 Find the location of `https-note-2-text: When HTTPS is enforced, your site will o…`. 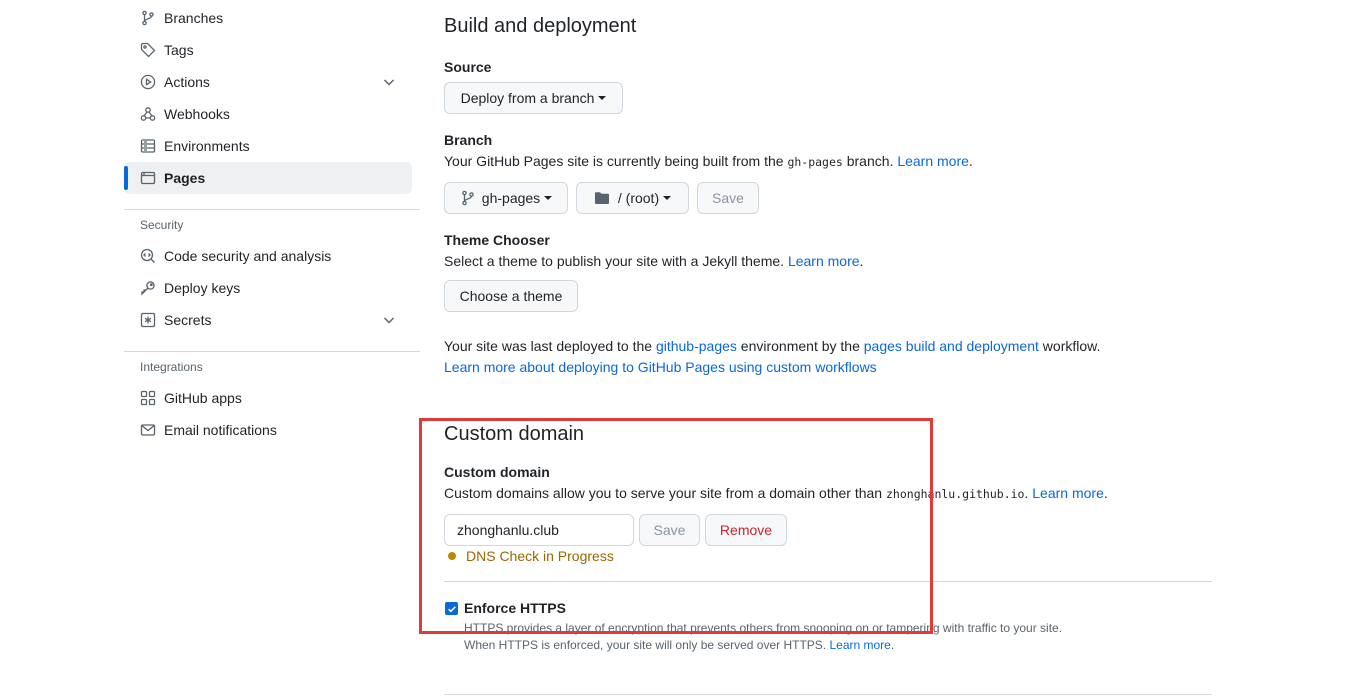

https-note-2-text: When HTTPS is enforced, your site will o… is located at coordinates (645, 645).